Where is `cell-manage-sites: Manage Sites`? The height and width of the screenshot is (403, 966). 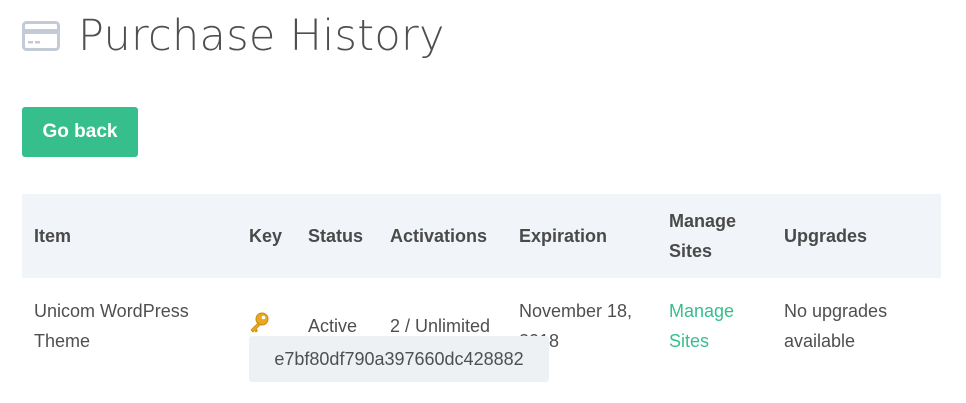
cell-manage-sites: Manage Sites is located at coordinates (714, 320).